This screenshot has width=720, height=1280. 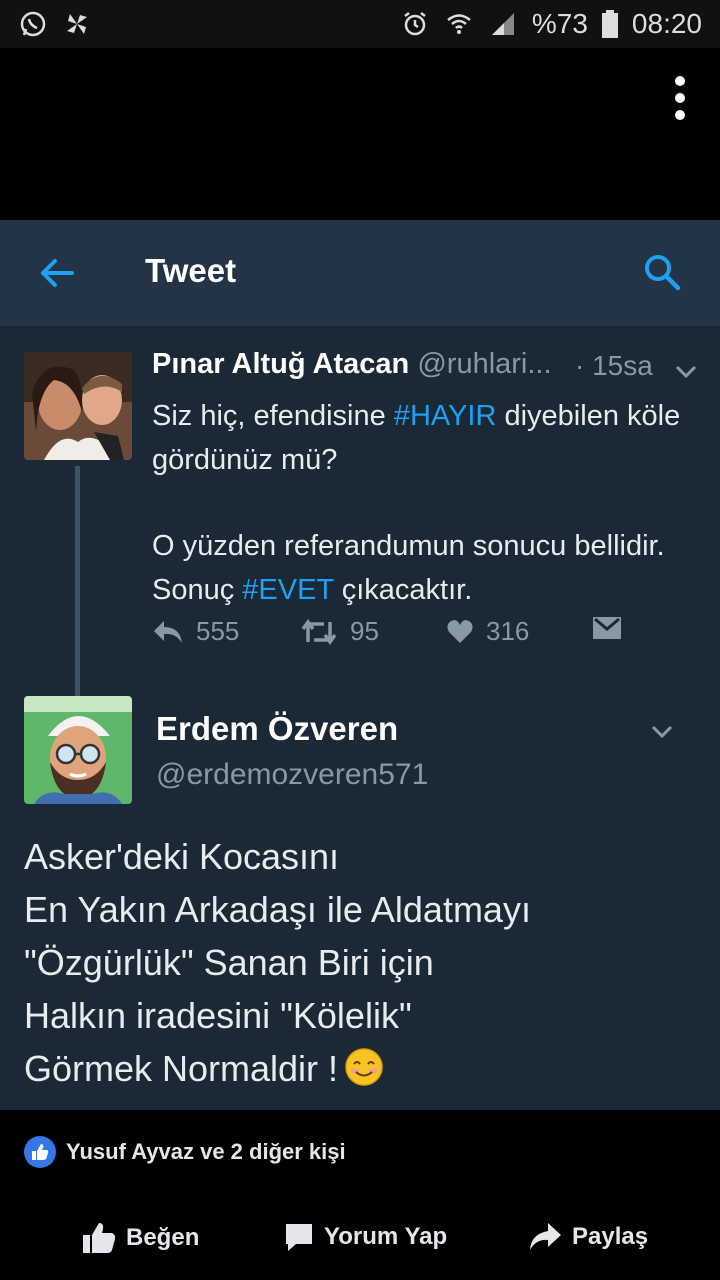 I want to click on battery-percent: %73, so click(x=559, y=23).